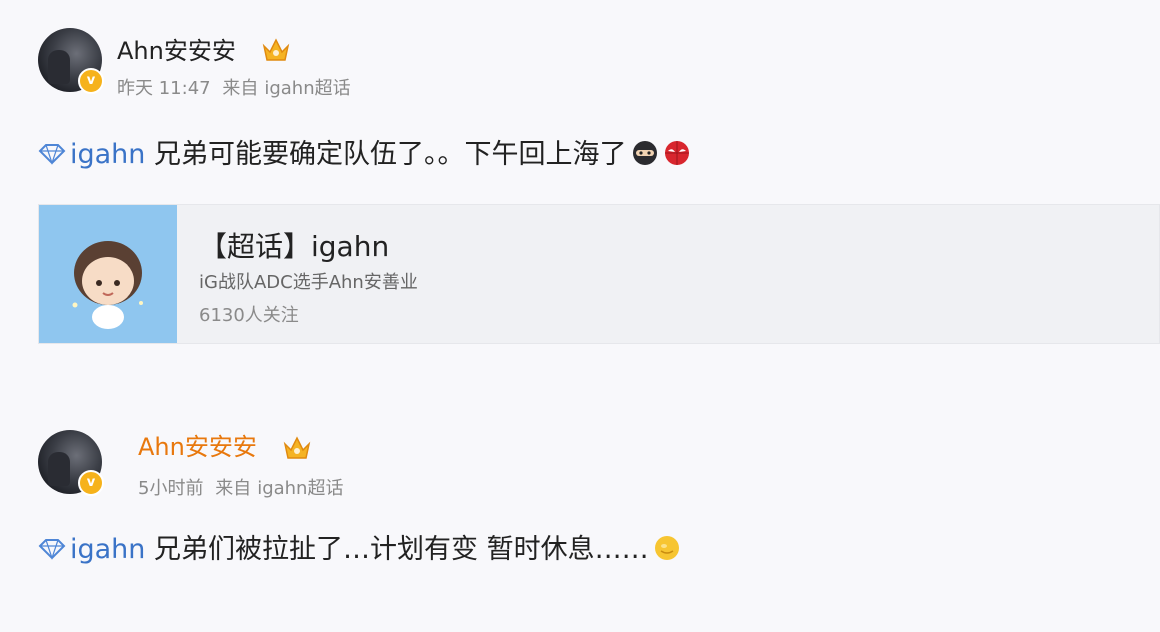 The height and width of the screenshot is (632, 1160). What do you see at coordinates (249, 315) in the screenshot?
I see `card-followers: 6130人关注` at bounding box center [249, 315].